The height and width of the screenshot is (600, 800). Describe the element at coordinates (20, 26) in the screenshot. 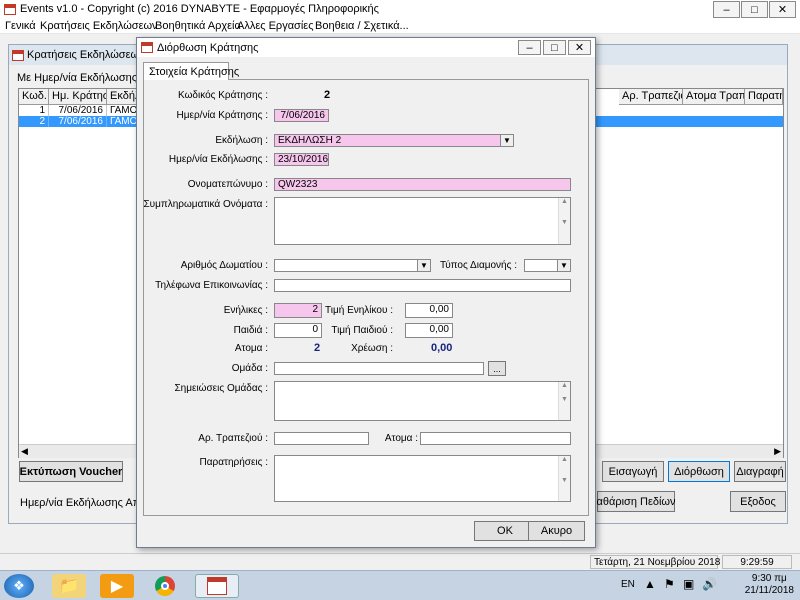

I see `menu-general: Γενικά` at that location.